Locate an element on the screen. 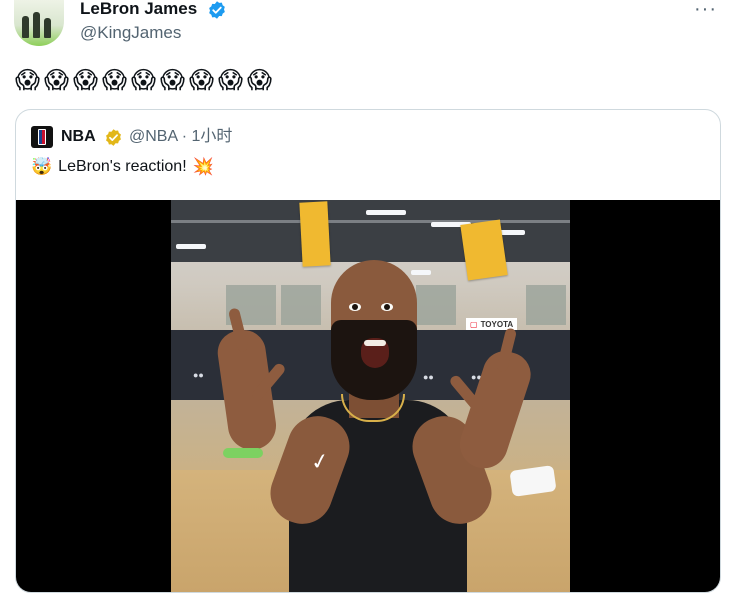 The image size is (729, 596). tweet-text: 😱 😱 😱 😱 😱 😱 😱 😱 😱 is located at coordinates (143, 80).